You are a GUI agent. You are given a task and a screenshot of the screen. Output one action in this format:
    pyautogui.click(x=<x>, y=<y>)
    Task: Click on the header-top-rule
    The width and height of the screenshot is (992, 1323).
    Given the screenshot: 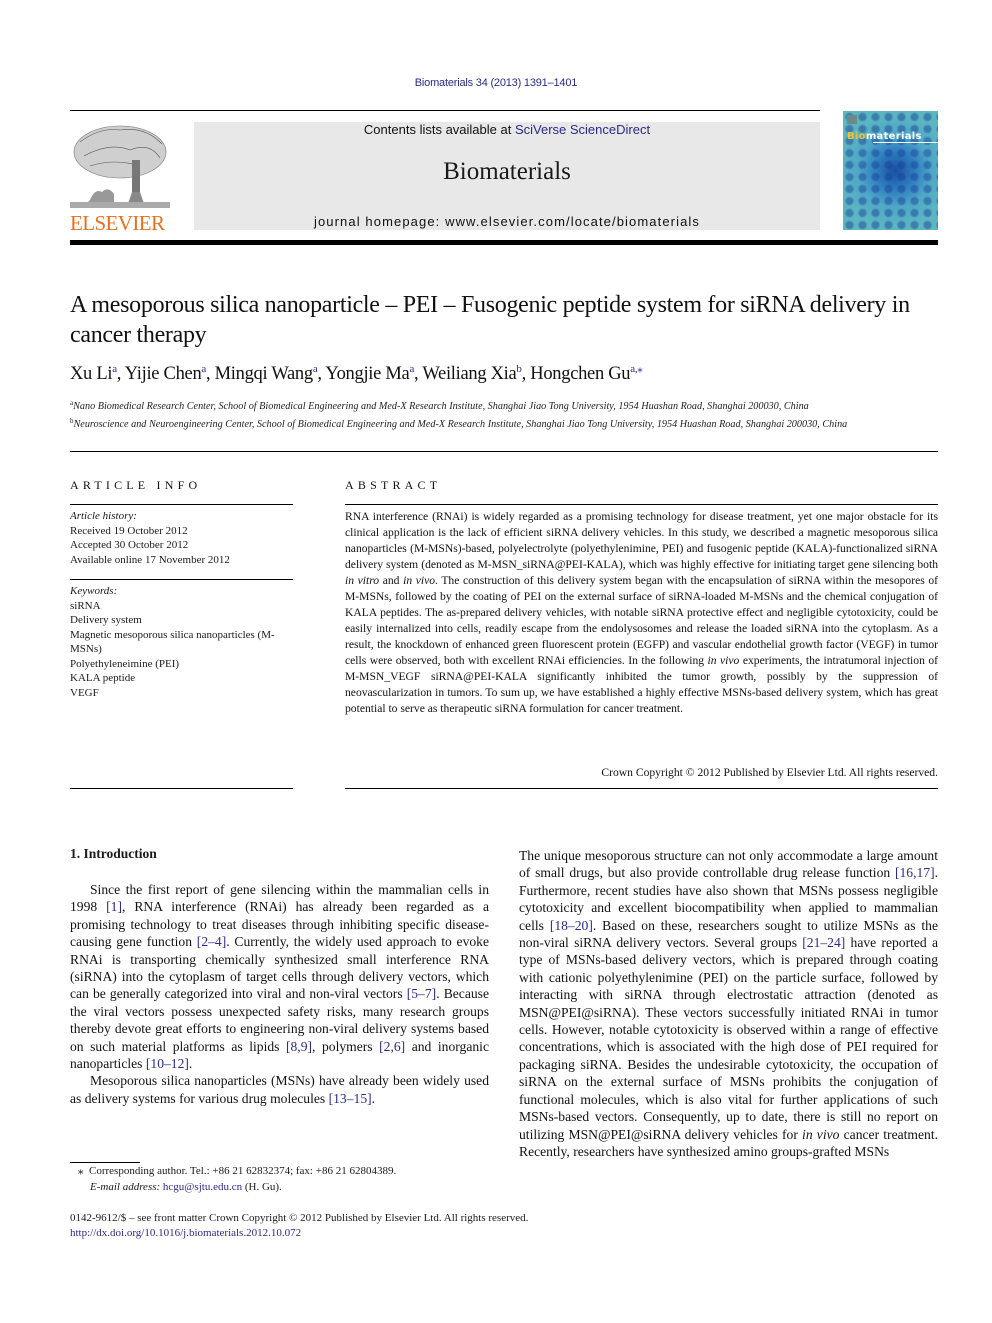 What is the action you would take?
    pyautogui.click(x=445, y=110)
    